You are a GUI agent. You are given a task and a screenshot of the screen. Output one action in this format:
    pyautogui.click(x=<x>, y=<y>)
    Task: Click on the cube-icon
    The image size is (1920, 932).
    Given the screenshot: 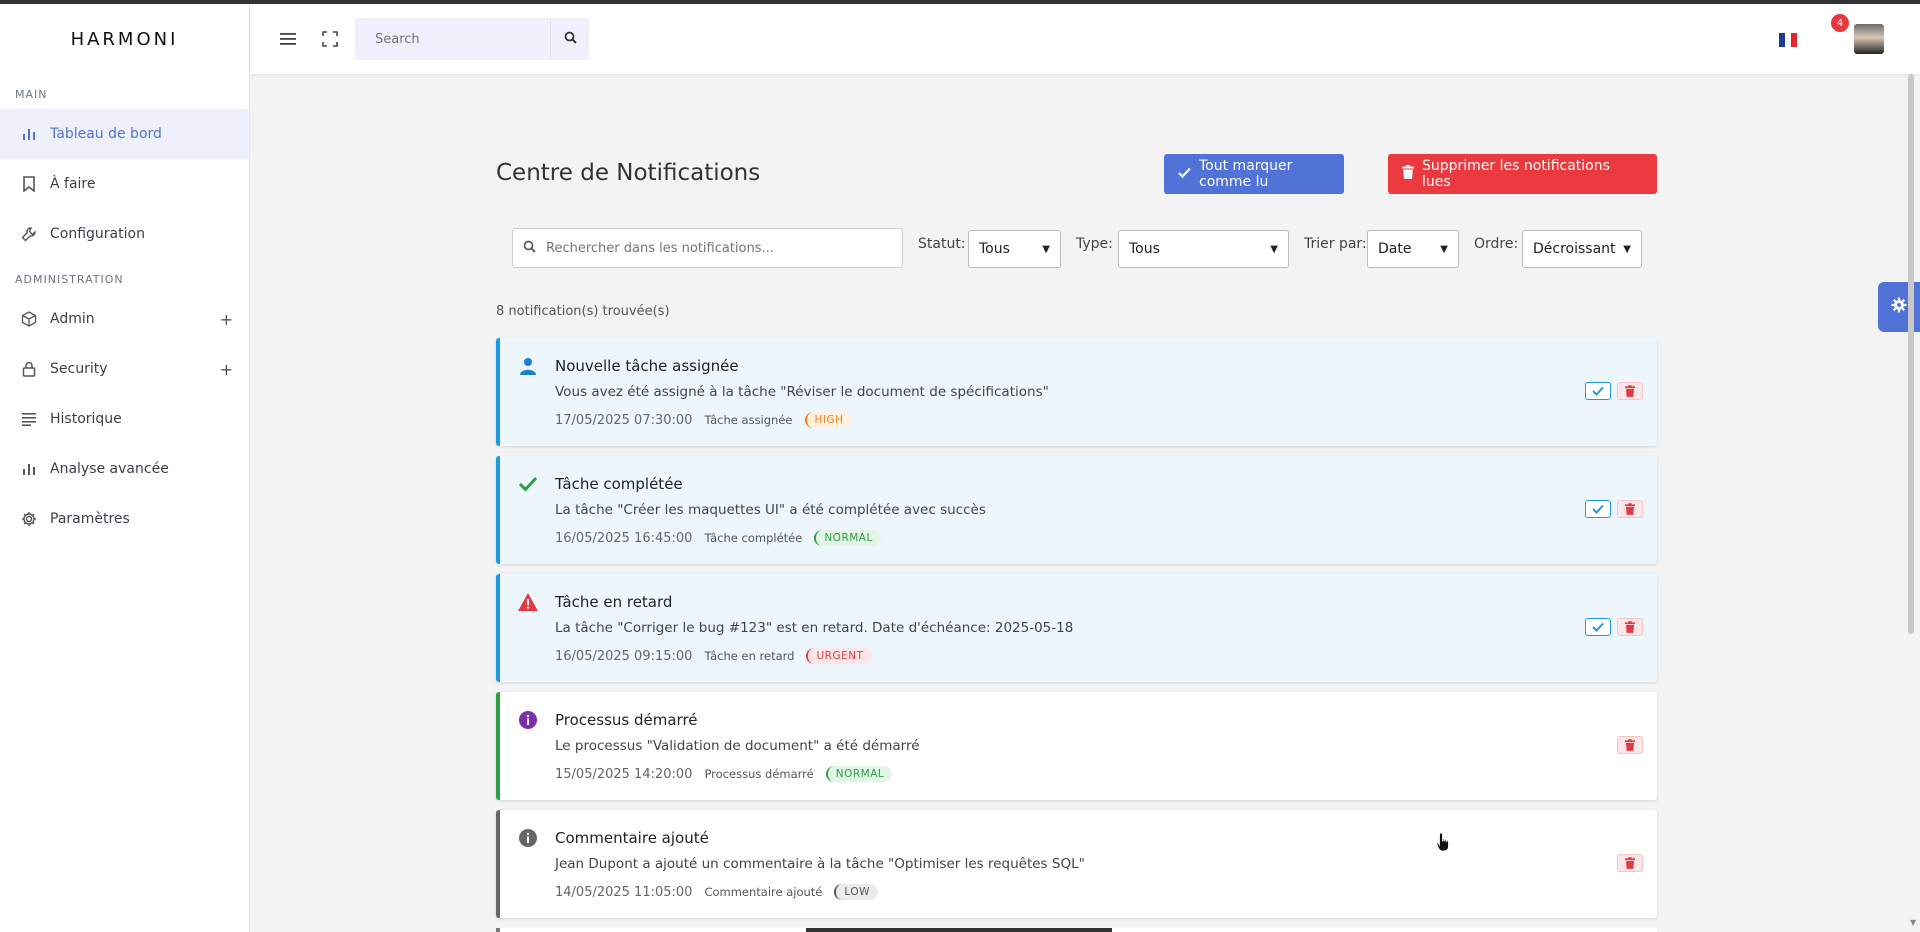 What is the action you would take?
    pyautogui.click(x=29, y=319)
    